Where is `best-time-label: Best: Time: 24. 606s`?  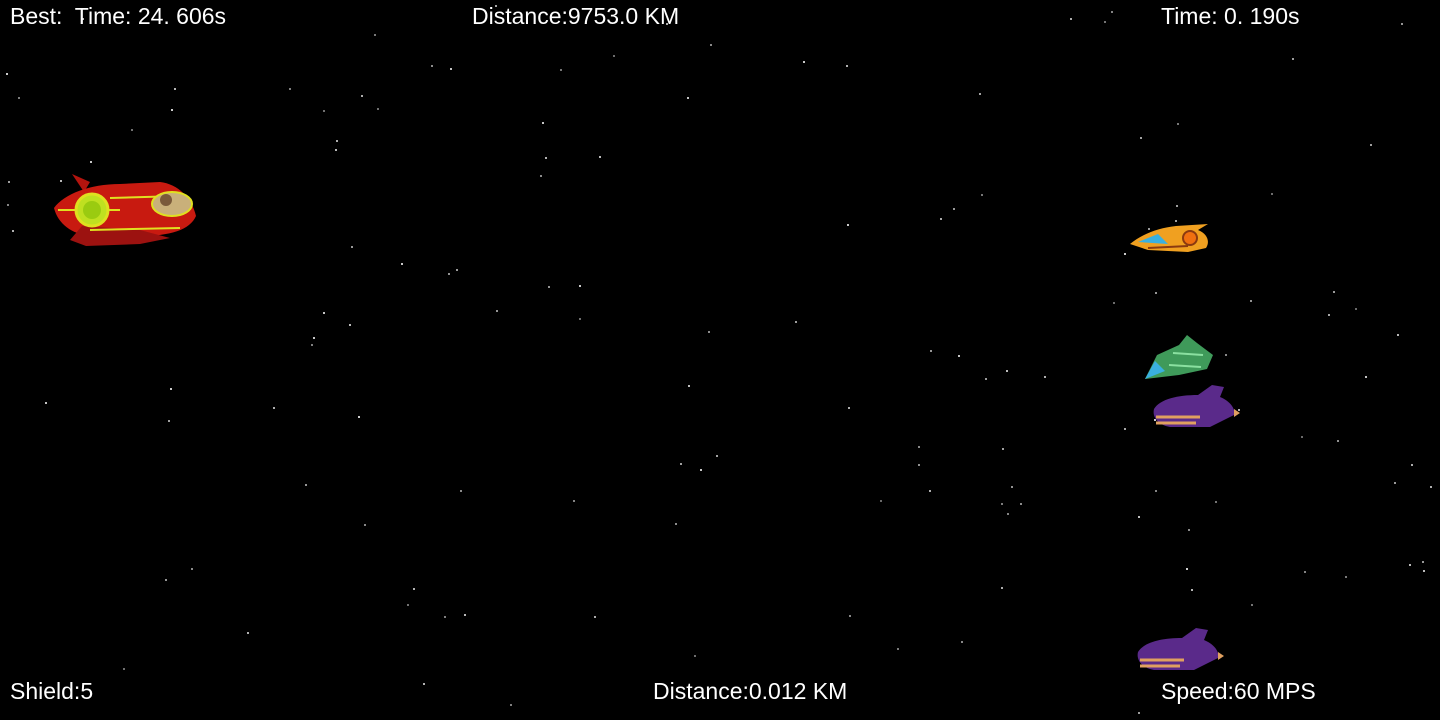
best-time-label: Best: Time: 24. 606s is located at coordinates (118, 16).